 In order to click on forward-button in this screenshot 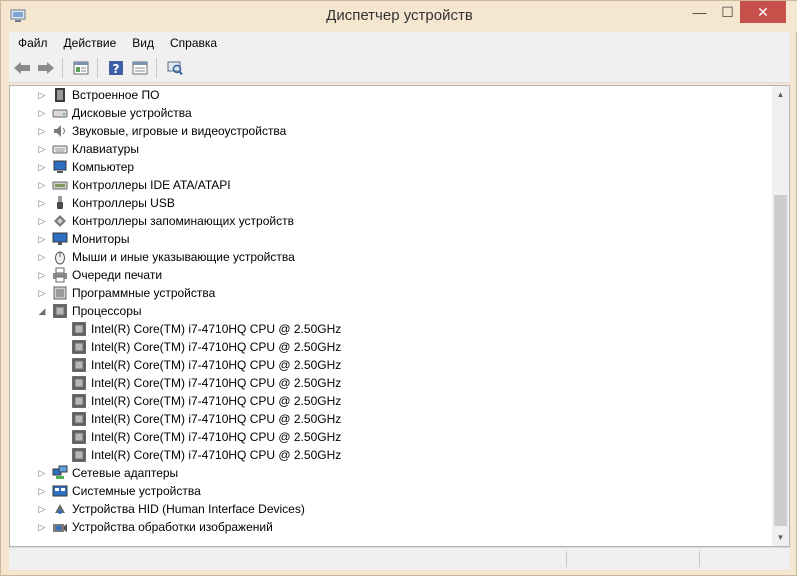, I will do `click(46, 68)`.